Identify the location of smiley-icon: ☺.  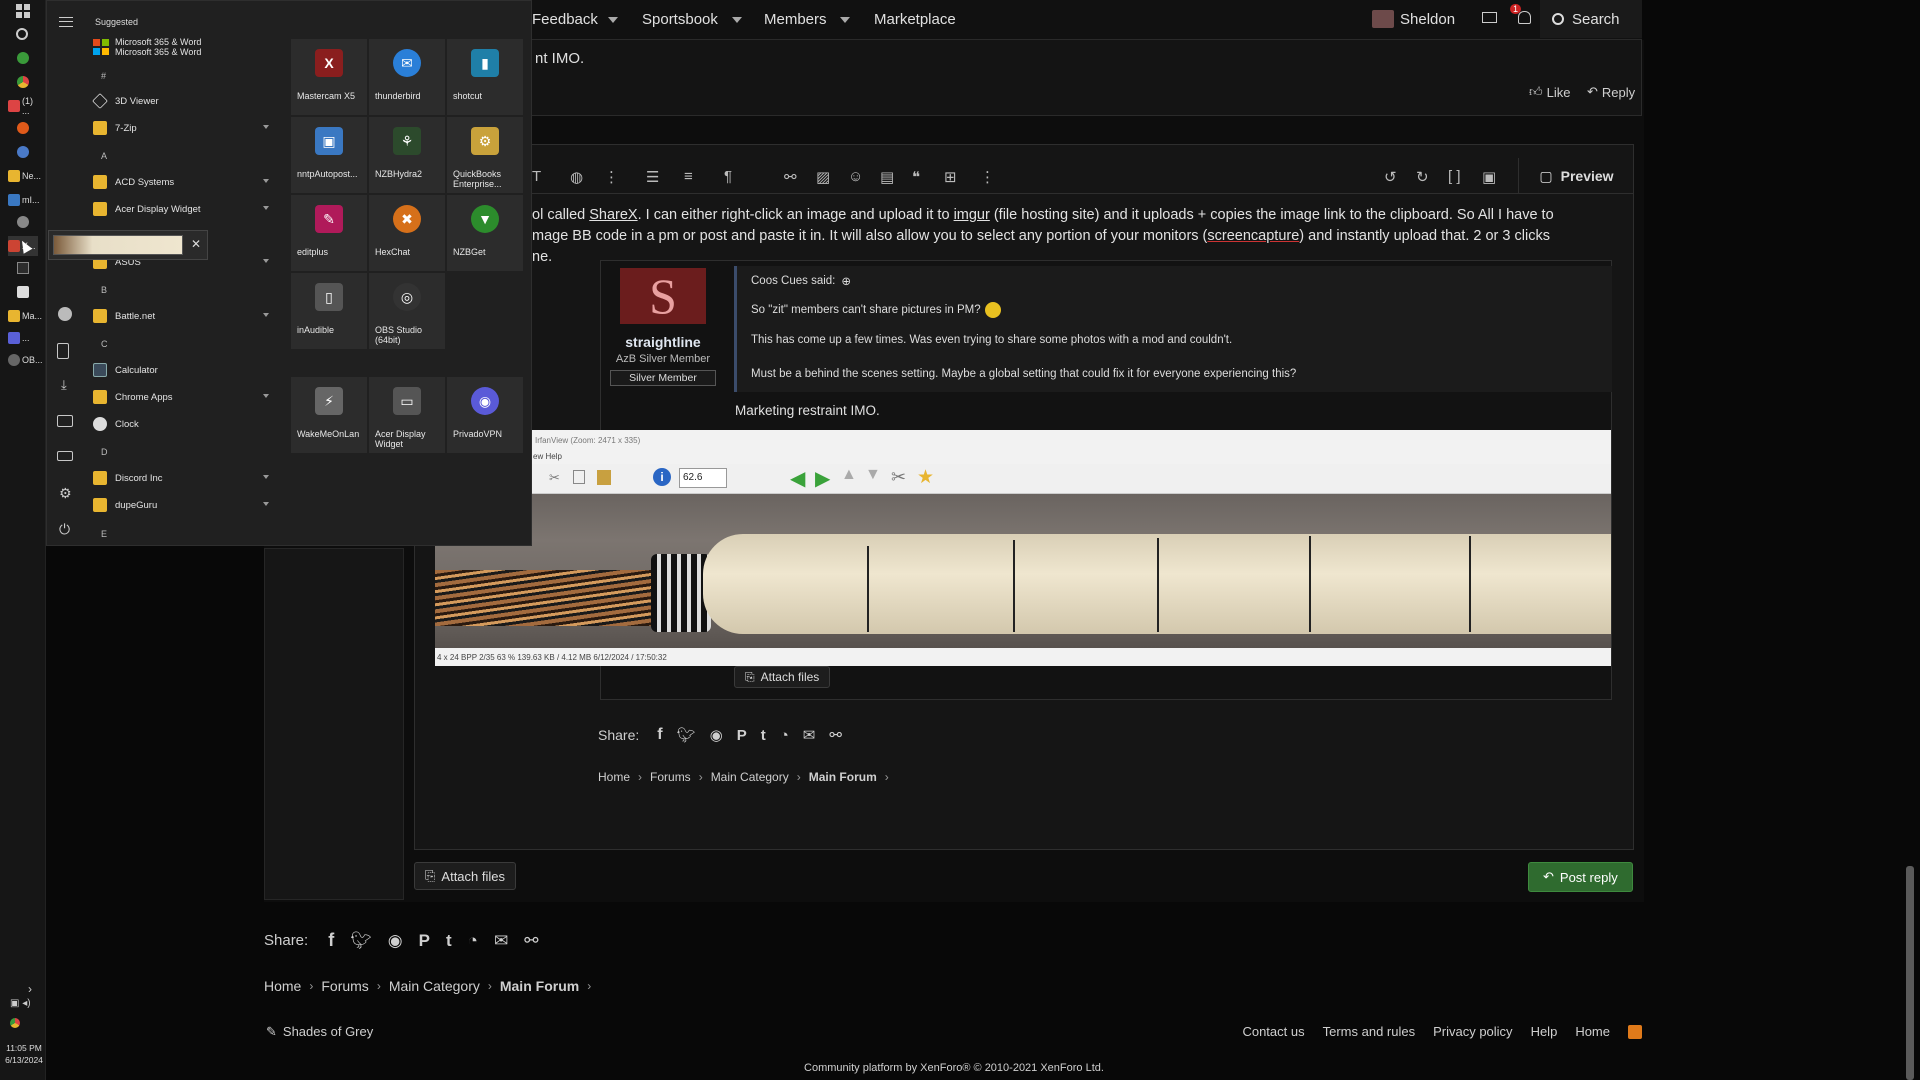
(855, 176).